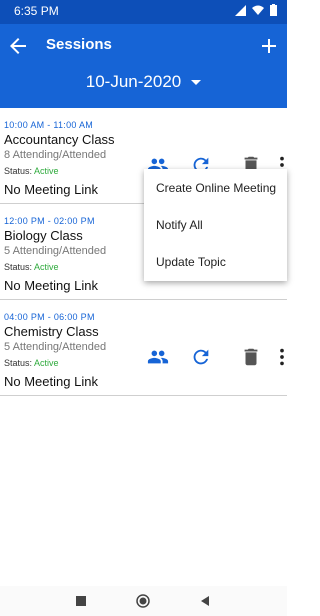  I want to click on back-arrow-icon, so click(18, 46).